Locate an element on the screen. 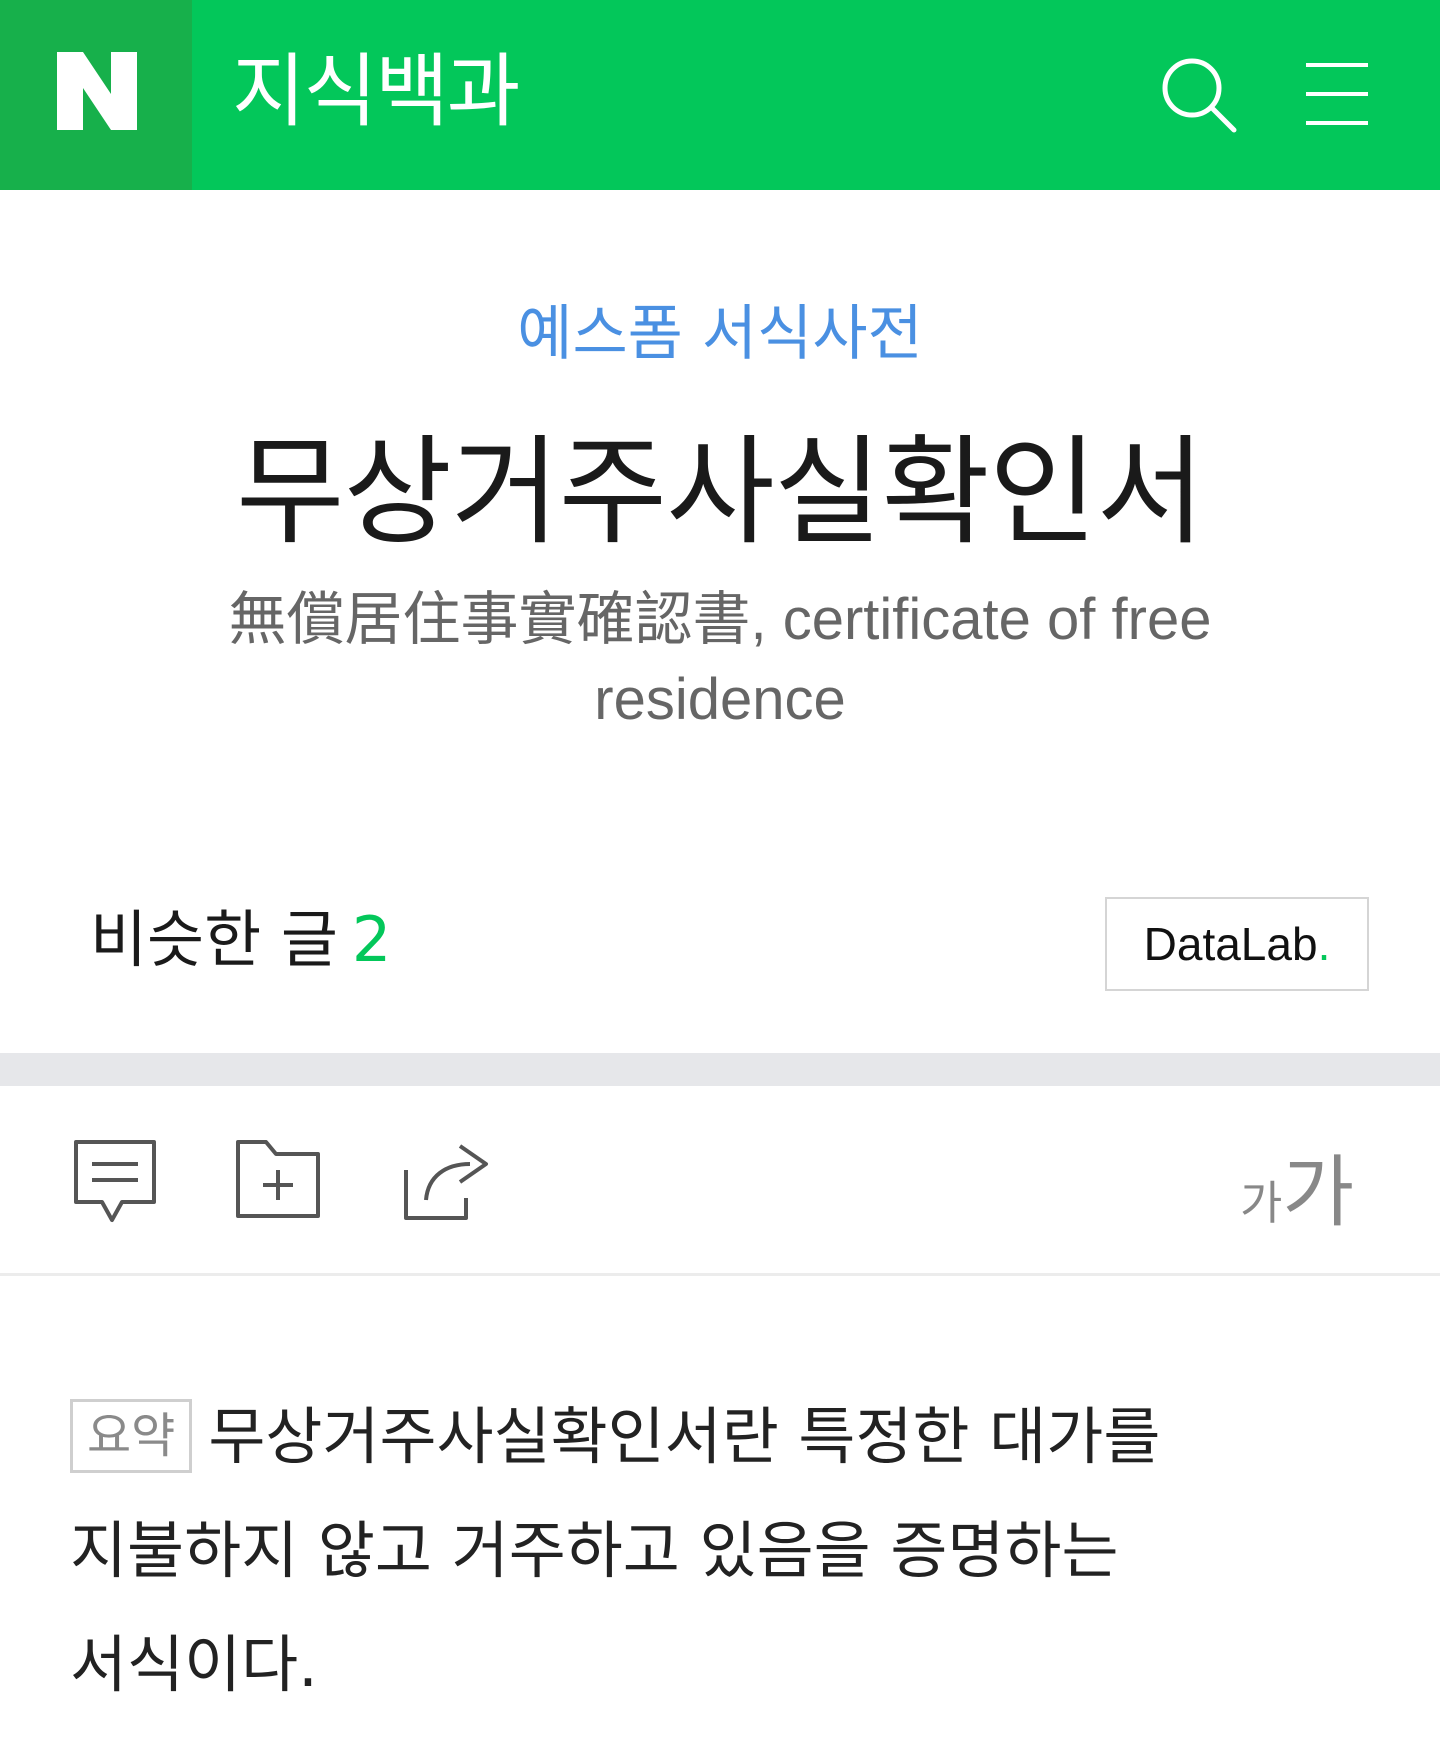 The image size is (1440, 1754). datalab-button: DataLab. is located at coordinates (1237, 944).